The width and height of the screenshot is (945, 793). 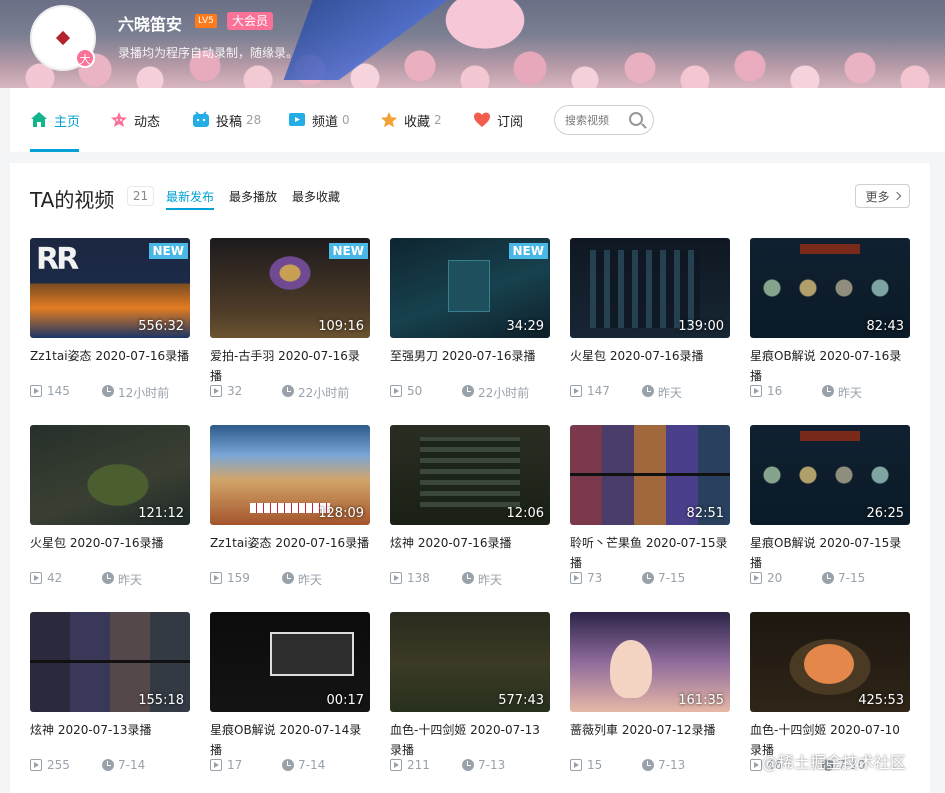 I want to click on video-card: 139:00 火星包 2020-07-16录播 147 昨天, so click(x=650, y=319).